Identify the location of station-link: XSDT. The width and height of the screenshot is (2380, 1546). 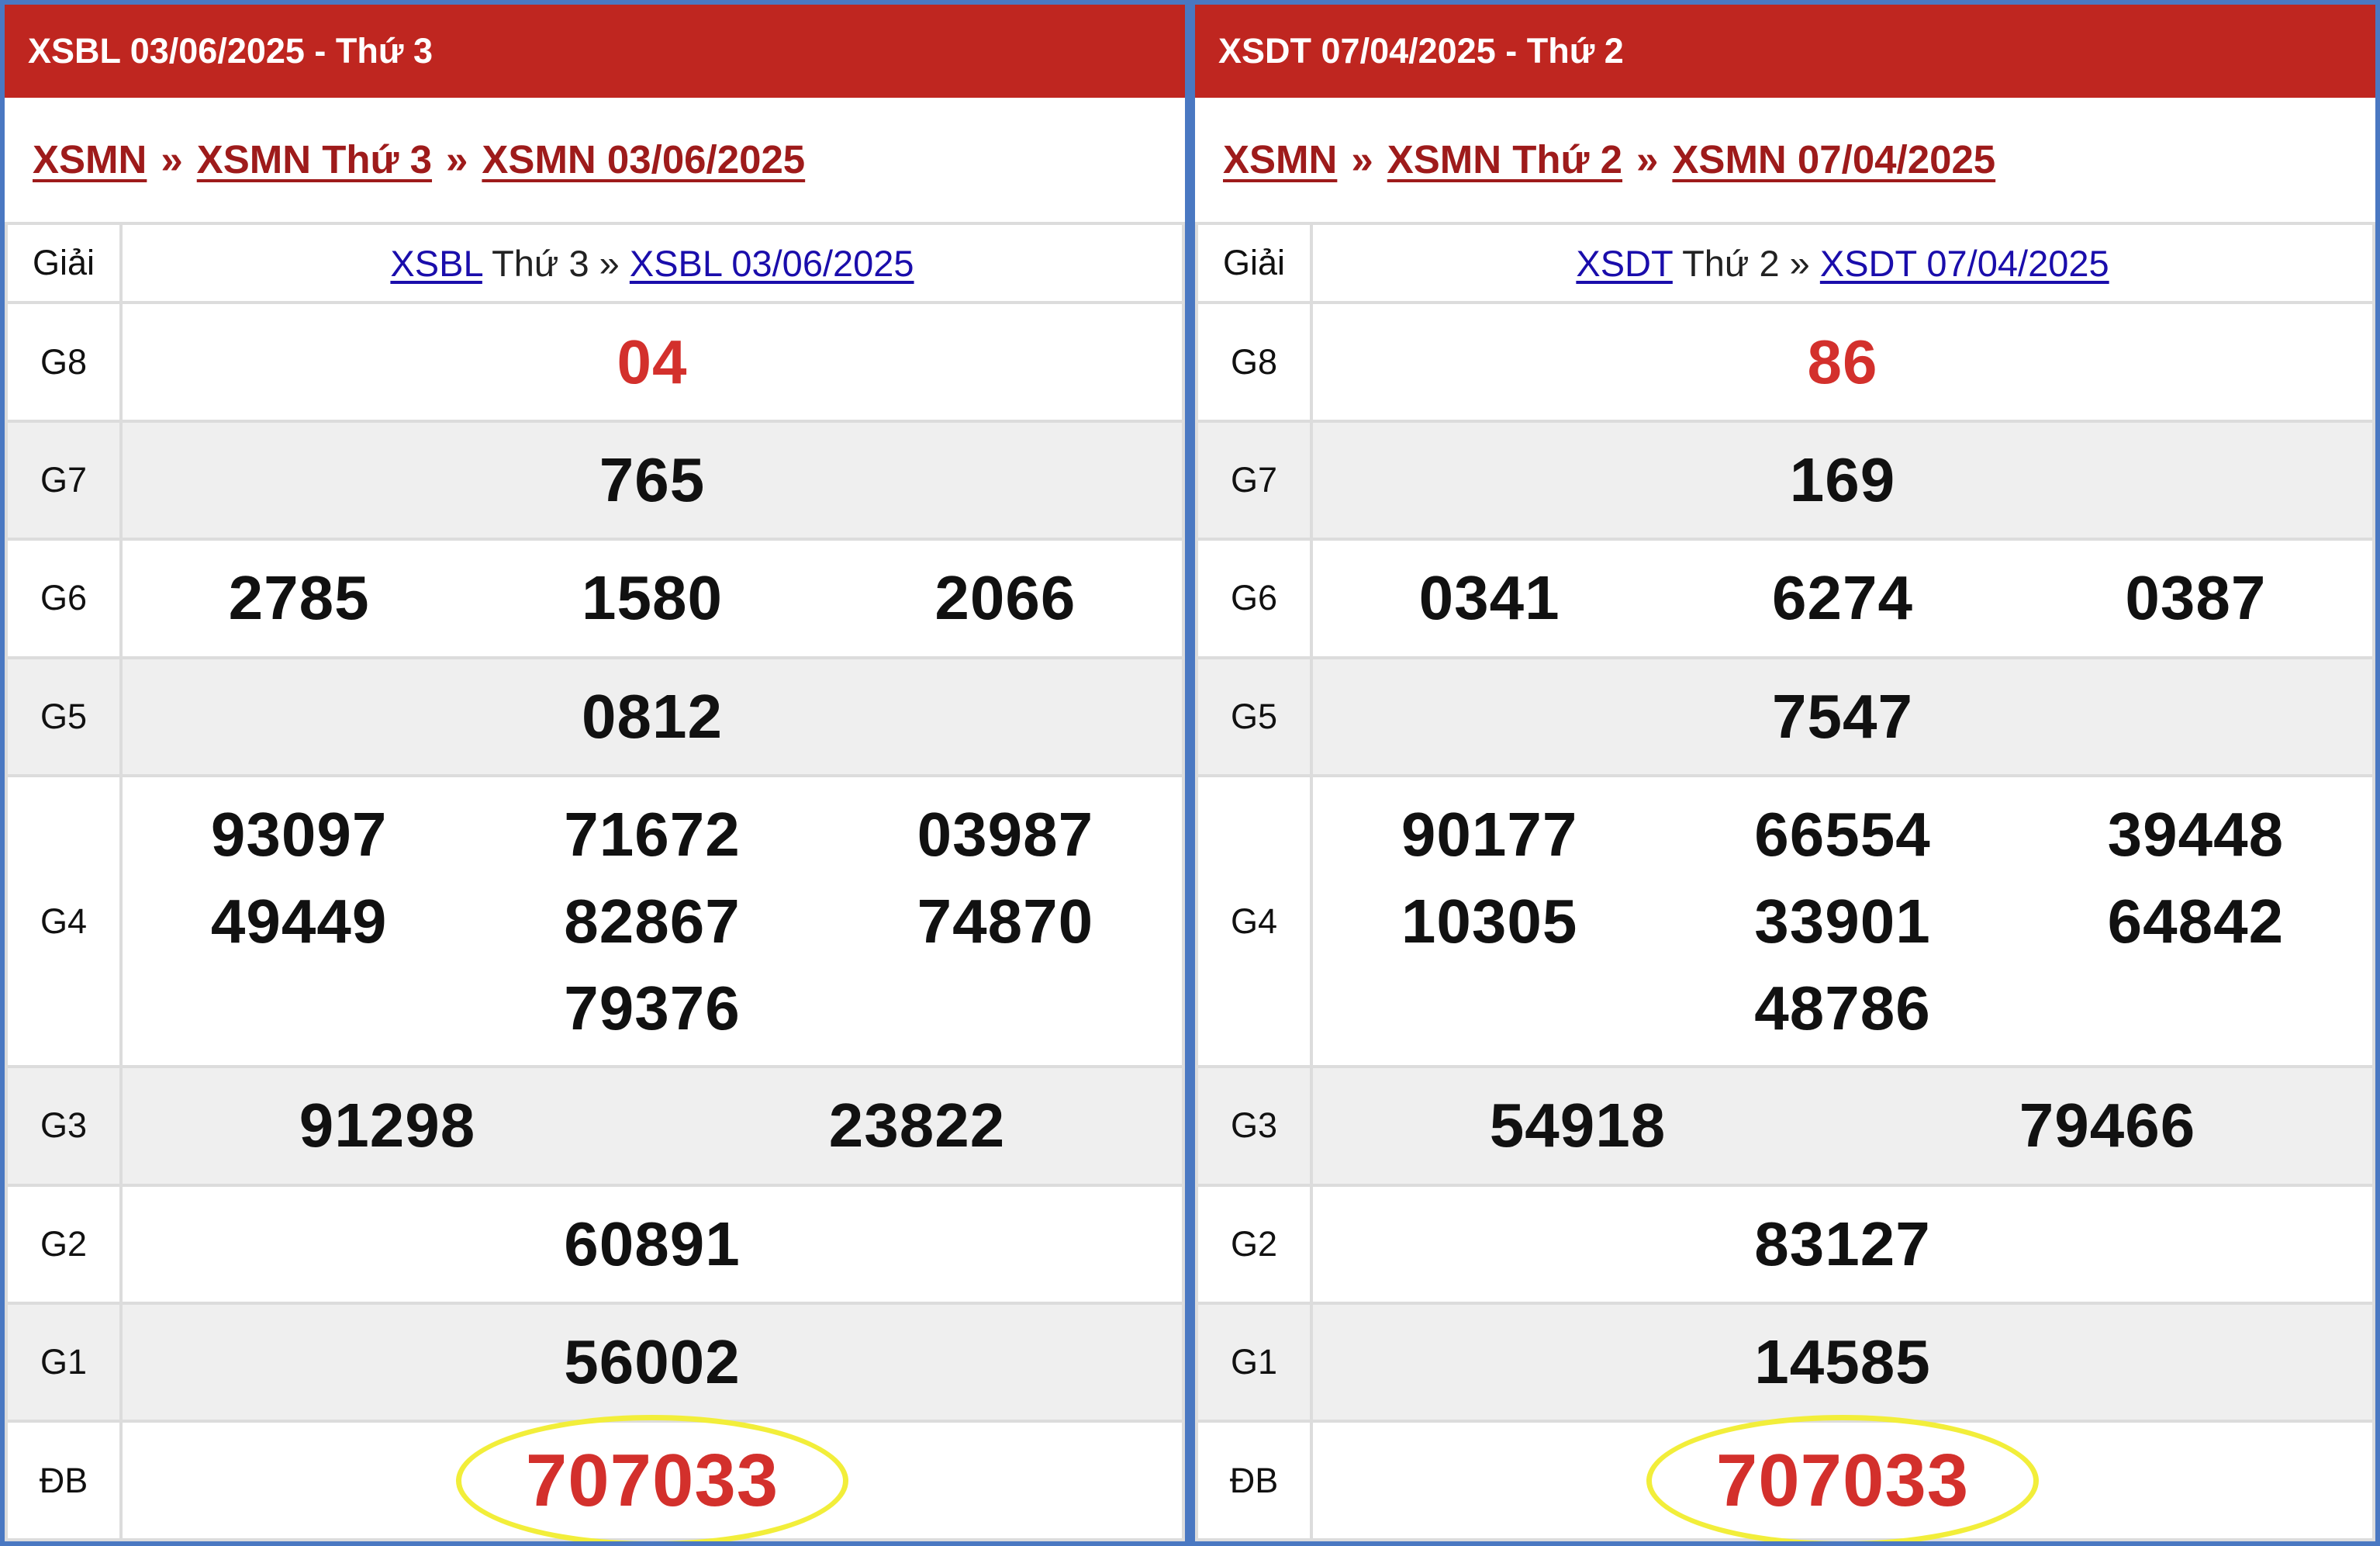
(1625, 264).